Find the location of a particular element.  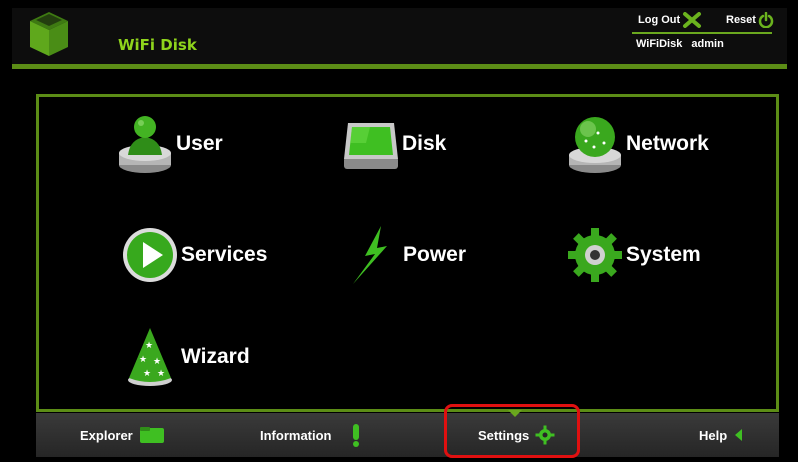

disk-icon is located at coordinates (371, 146).